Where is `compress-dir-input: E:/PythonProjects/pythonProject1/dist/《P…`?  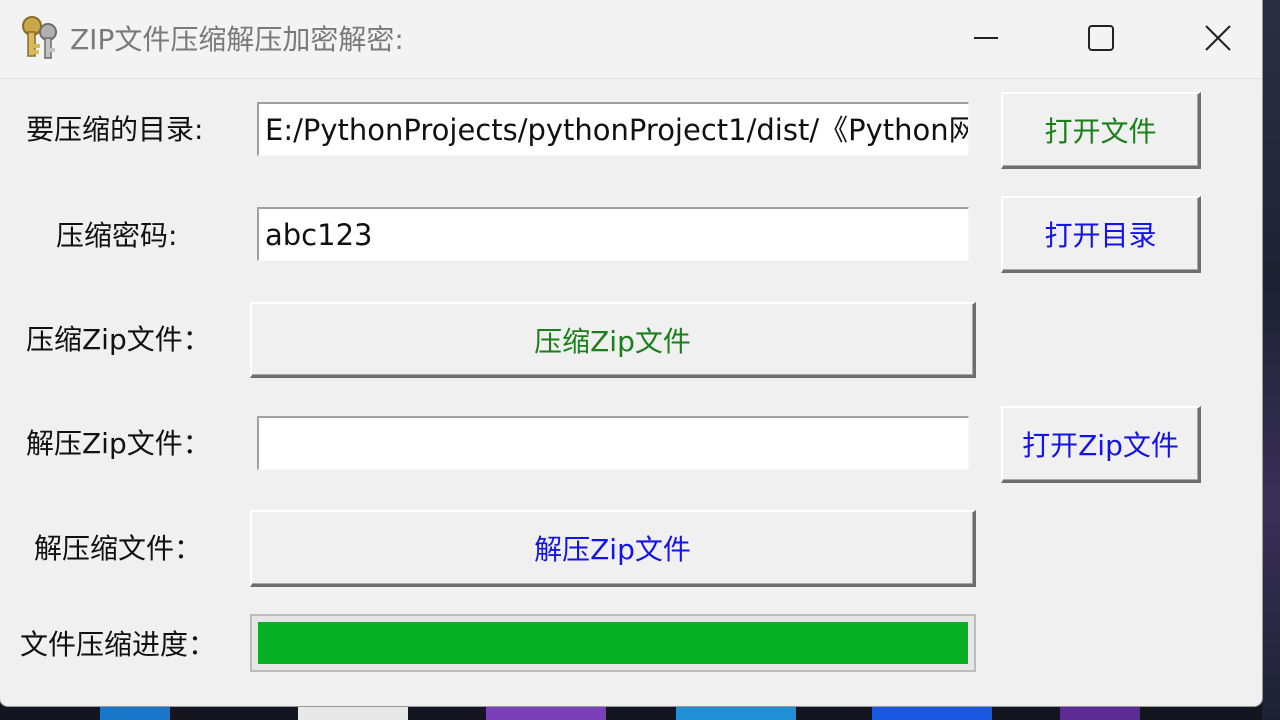 compress-dir-input: E:/PythonProjects/pythonProject1/dist/《P… is located at coordinates (613, 129).